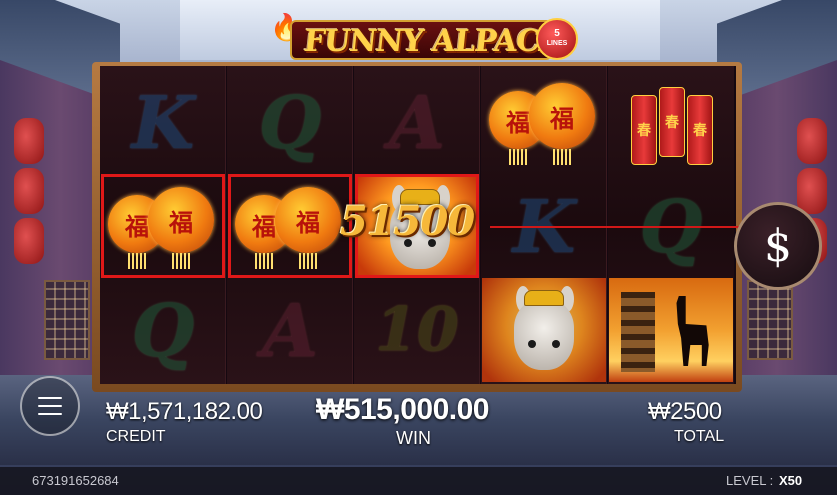 The width and height of the screenshot is (837, 495). What do you see at coordinates (778, 246) in the screenshot?
I see `dollar-icon: $` at bounding box center [778, 246].